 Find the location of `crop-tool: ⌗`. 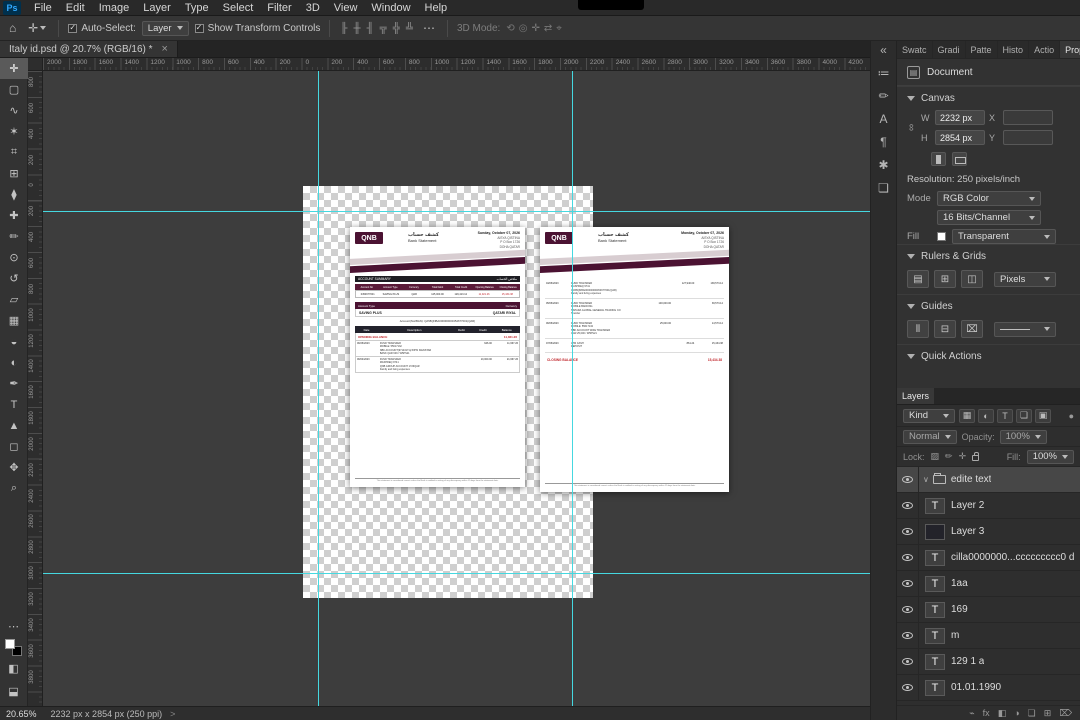

crop-tool: ⌗ is located at coordinates (14, 152).